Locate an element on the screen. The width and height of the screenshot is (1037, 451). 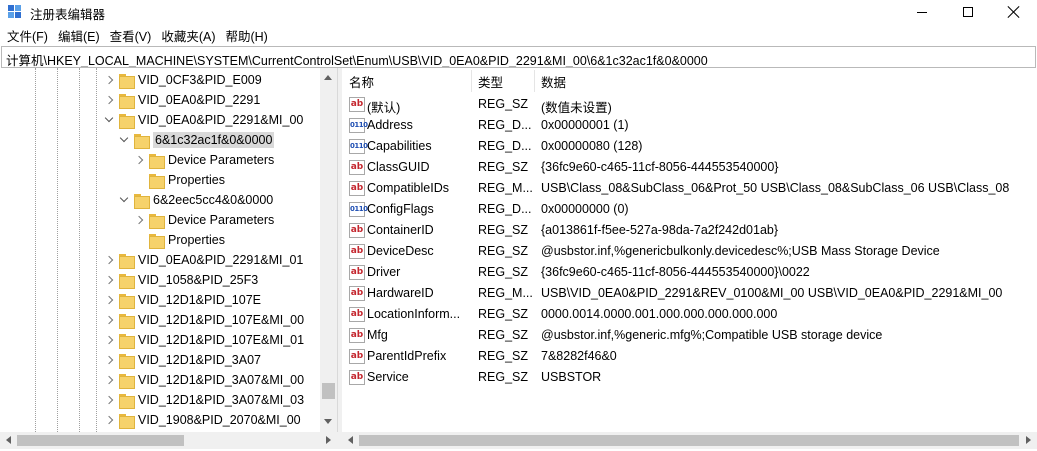
column-header-type: 类型 is located at coordinates (490, 81).